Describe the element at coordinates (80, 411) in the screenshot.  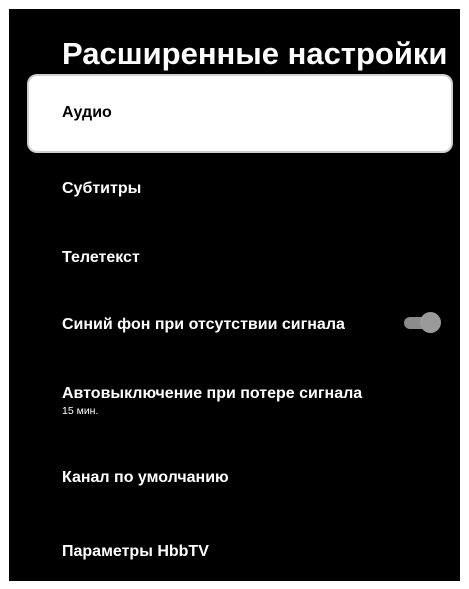
I see `auto-off-value: 15 мин.` at that location.